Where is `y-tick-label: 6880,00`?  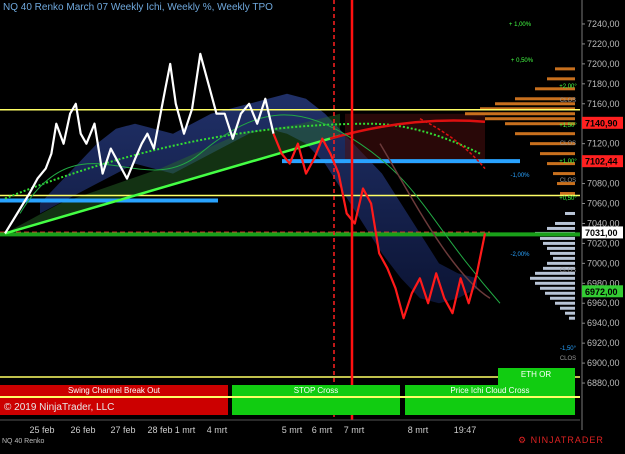
y-tick-label: 6880,00 is located at coordinates (603, 383).